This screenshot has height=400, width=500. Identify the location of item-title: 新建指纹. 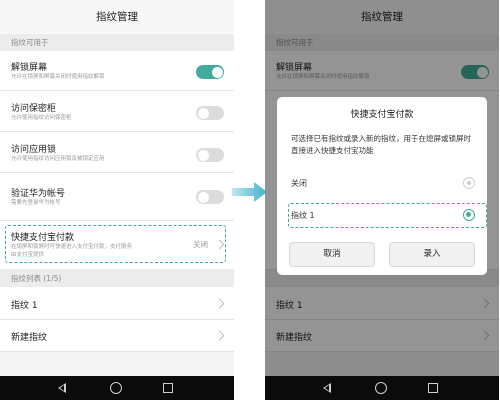
(29, 338).